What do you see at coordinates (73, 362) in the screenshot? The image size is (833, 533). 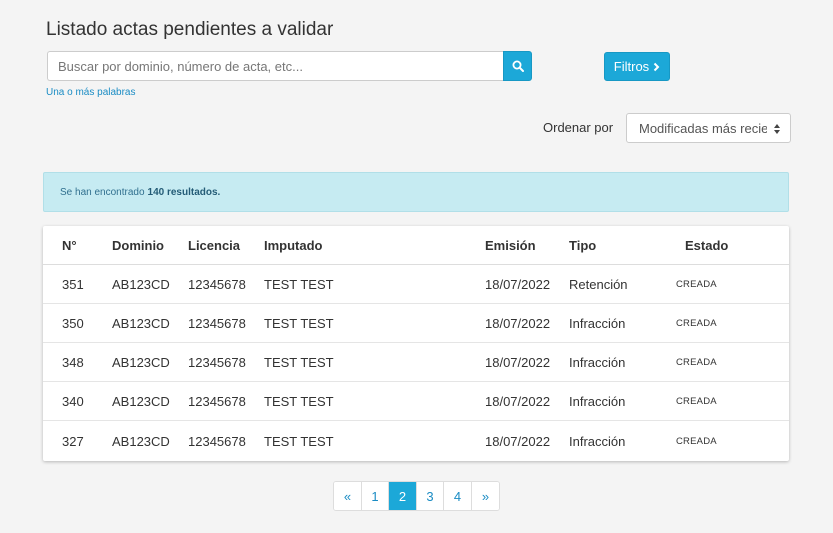 I see `cell-numero: 348` at bounding box center [73, 362].